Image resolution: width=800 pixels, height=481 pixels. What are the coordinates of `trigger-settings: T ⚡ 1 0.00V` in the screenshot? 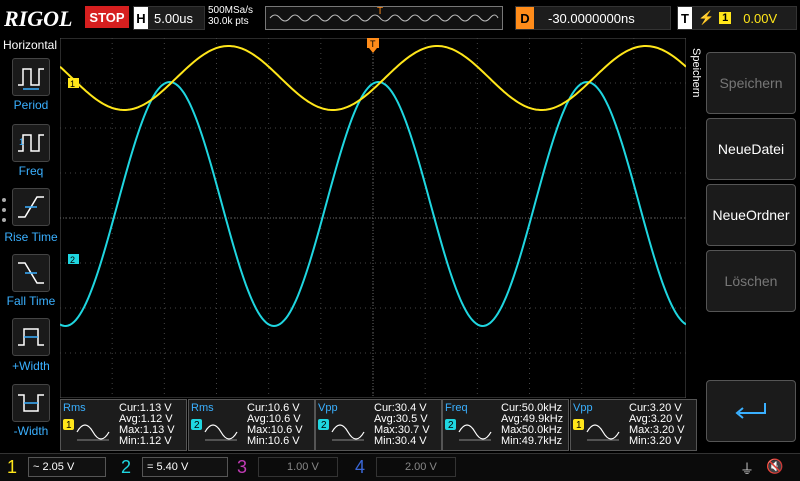 It's located at (737, 18).